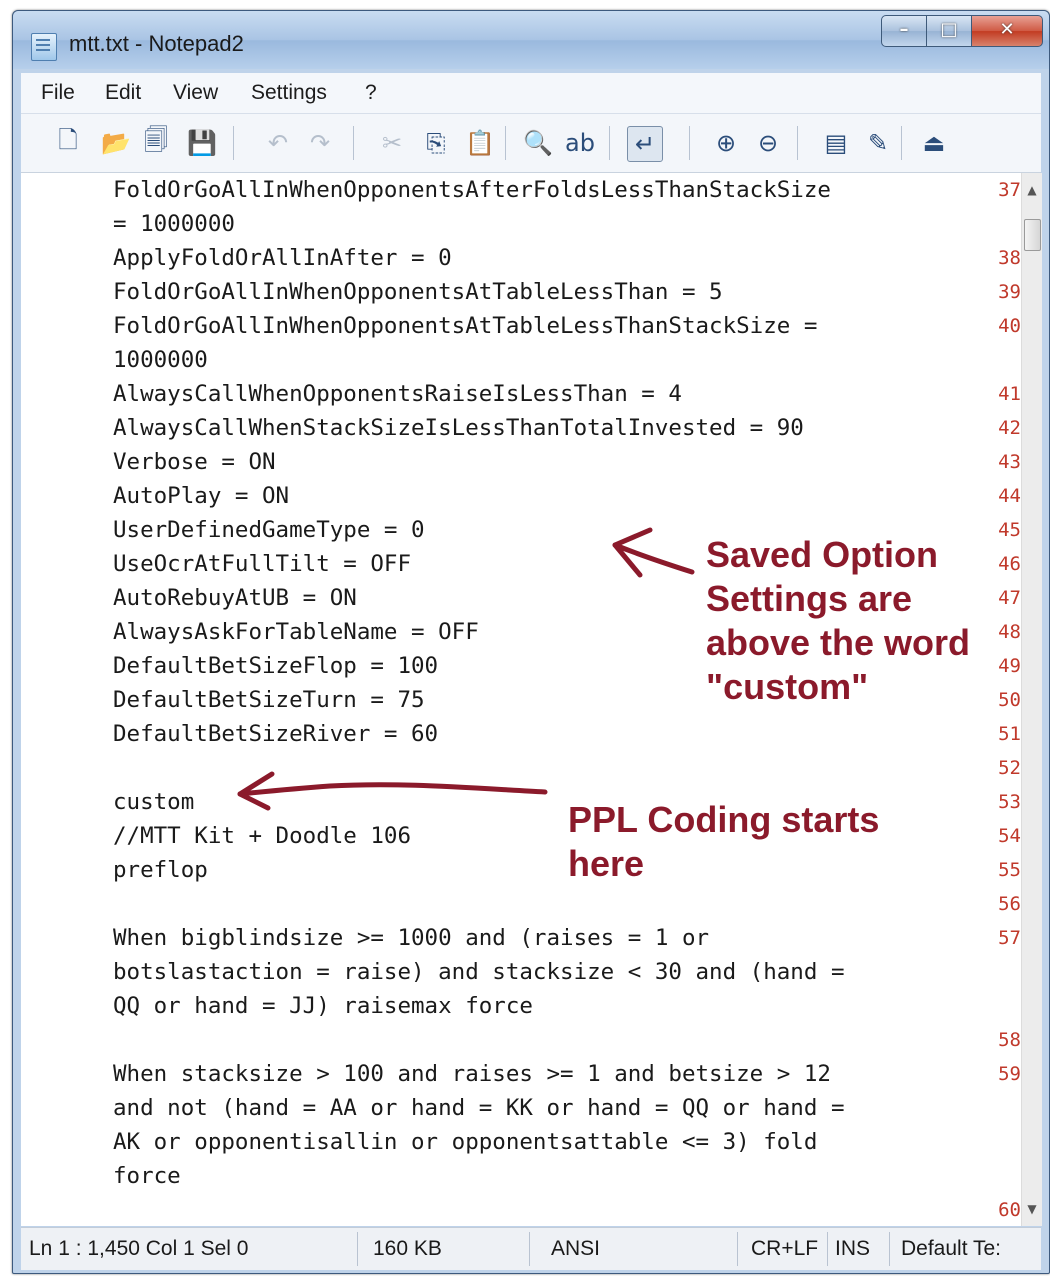  Describe the element at coordinates (392, 789) in the screenshot. I see `arrow-to-custom` at that location.